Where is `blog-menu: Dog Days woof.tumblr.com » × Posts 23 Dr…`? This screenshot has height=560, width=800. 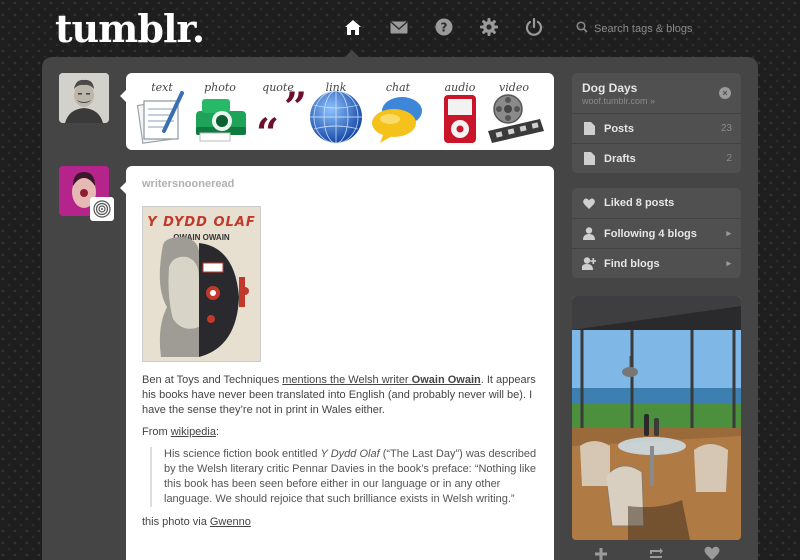
blog-menu: Dog Days woof.tumblr.com » × Posts 23 Dr… is located at coordinates (656, 123).